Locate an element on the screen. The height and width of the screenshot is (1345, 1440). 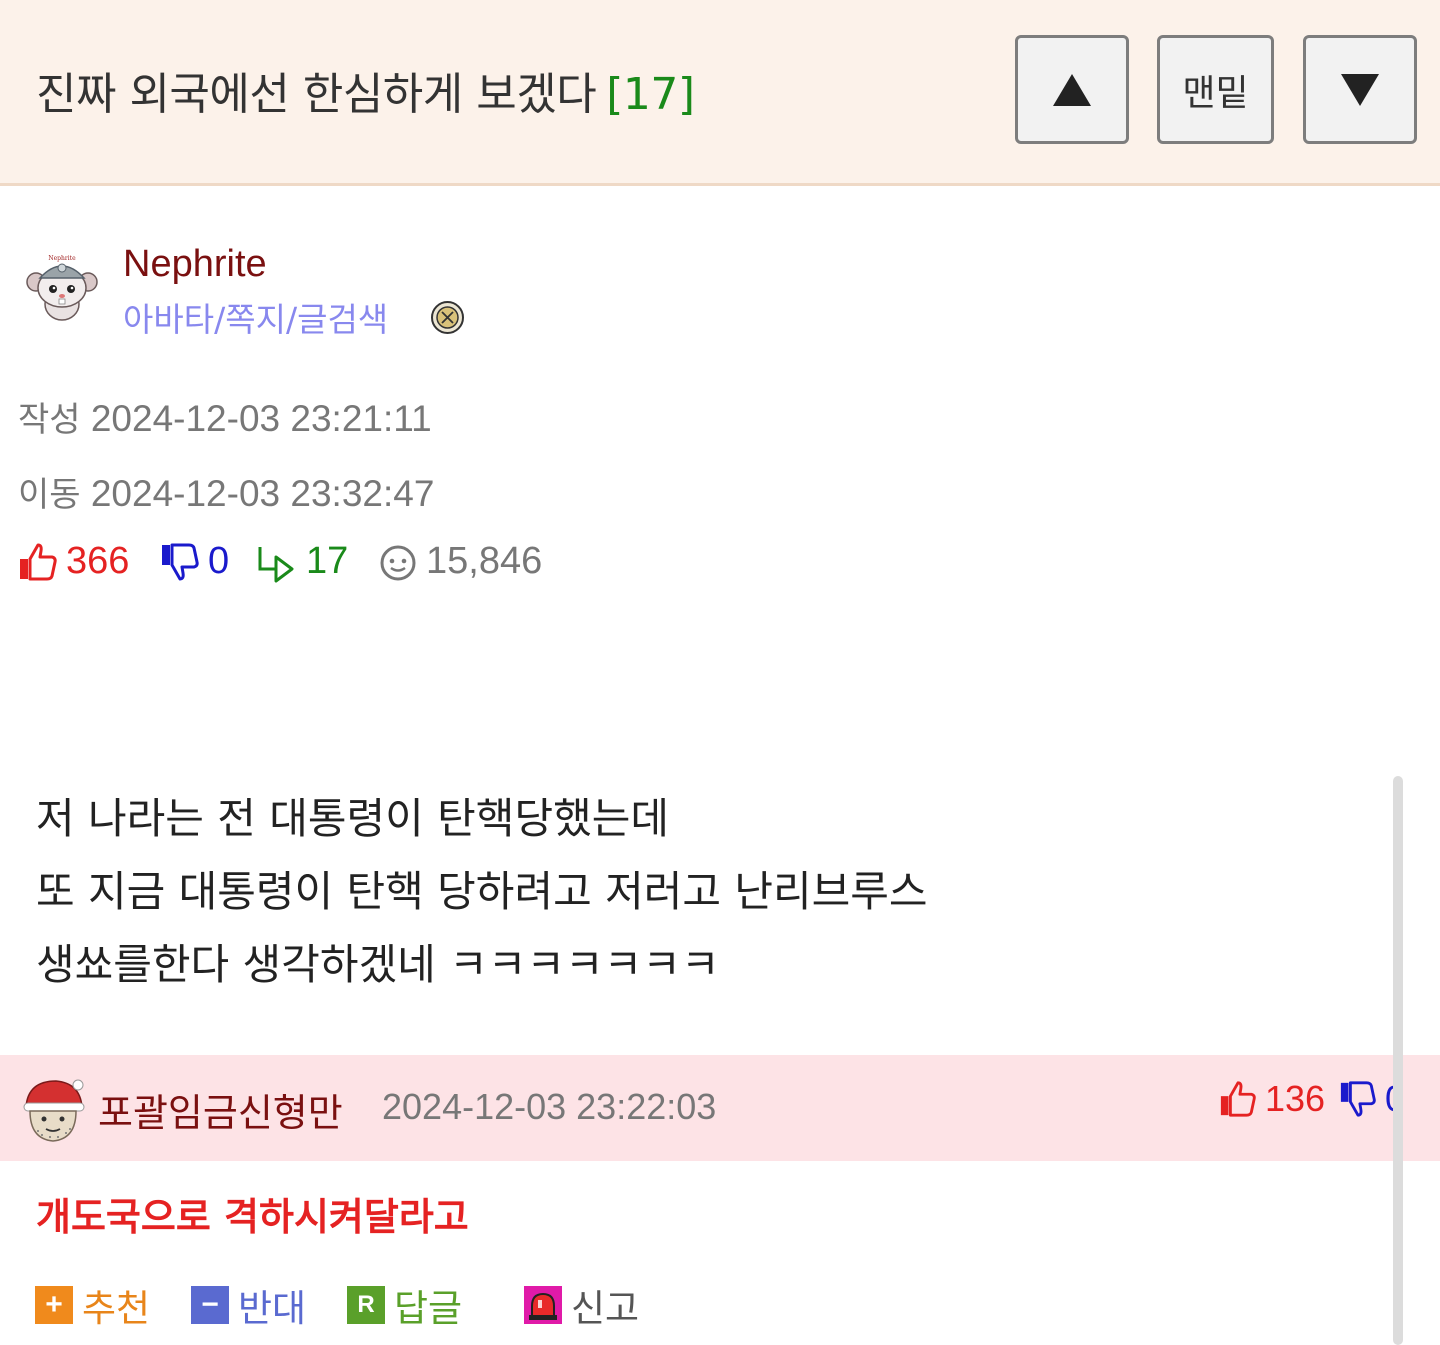
reply-count: 17 is located at coordinates (327, 561).